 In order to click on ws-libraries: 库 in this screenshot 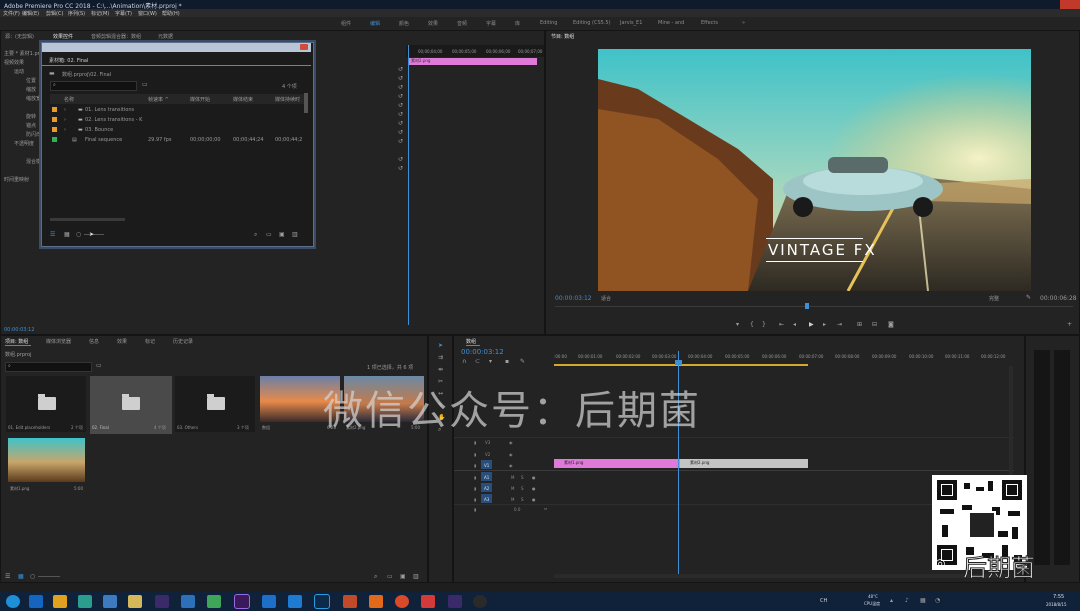, I will do `click(517, 23)`.